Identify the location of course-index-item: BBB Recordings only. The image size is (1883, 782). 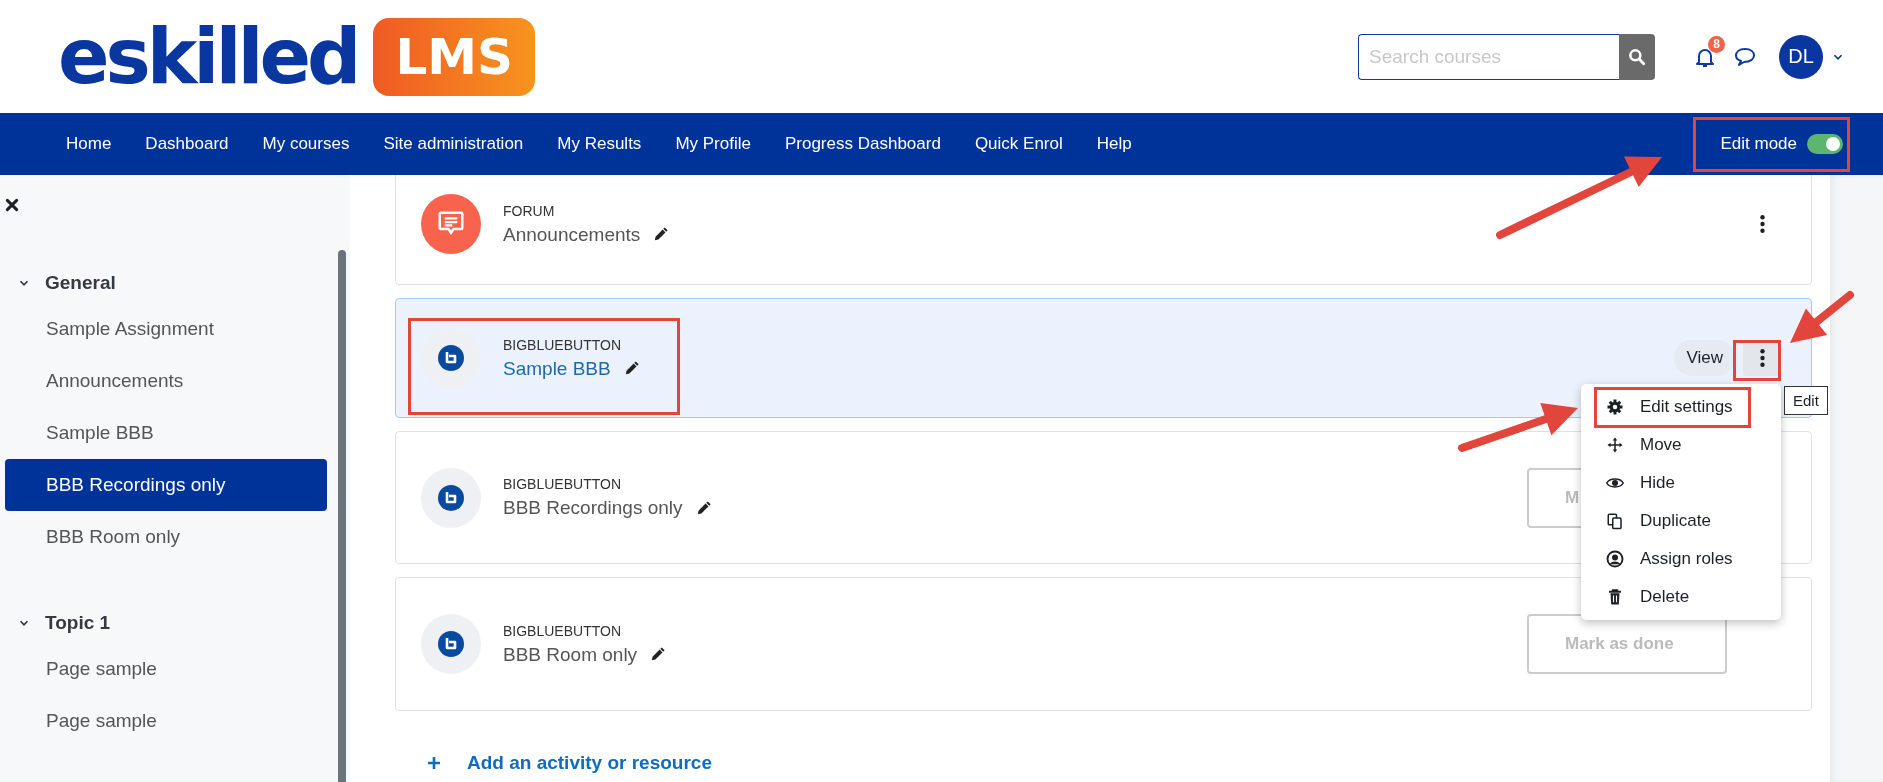
(166, 485).